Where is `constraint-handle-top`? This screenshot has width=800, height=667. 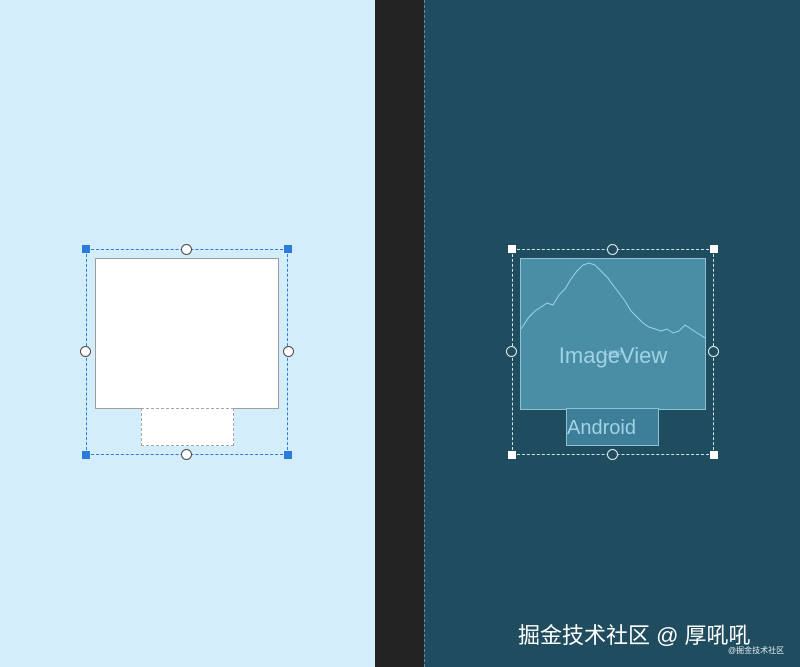 constraint-handle-top is located at coordinates (186, 249).